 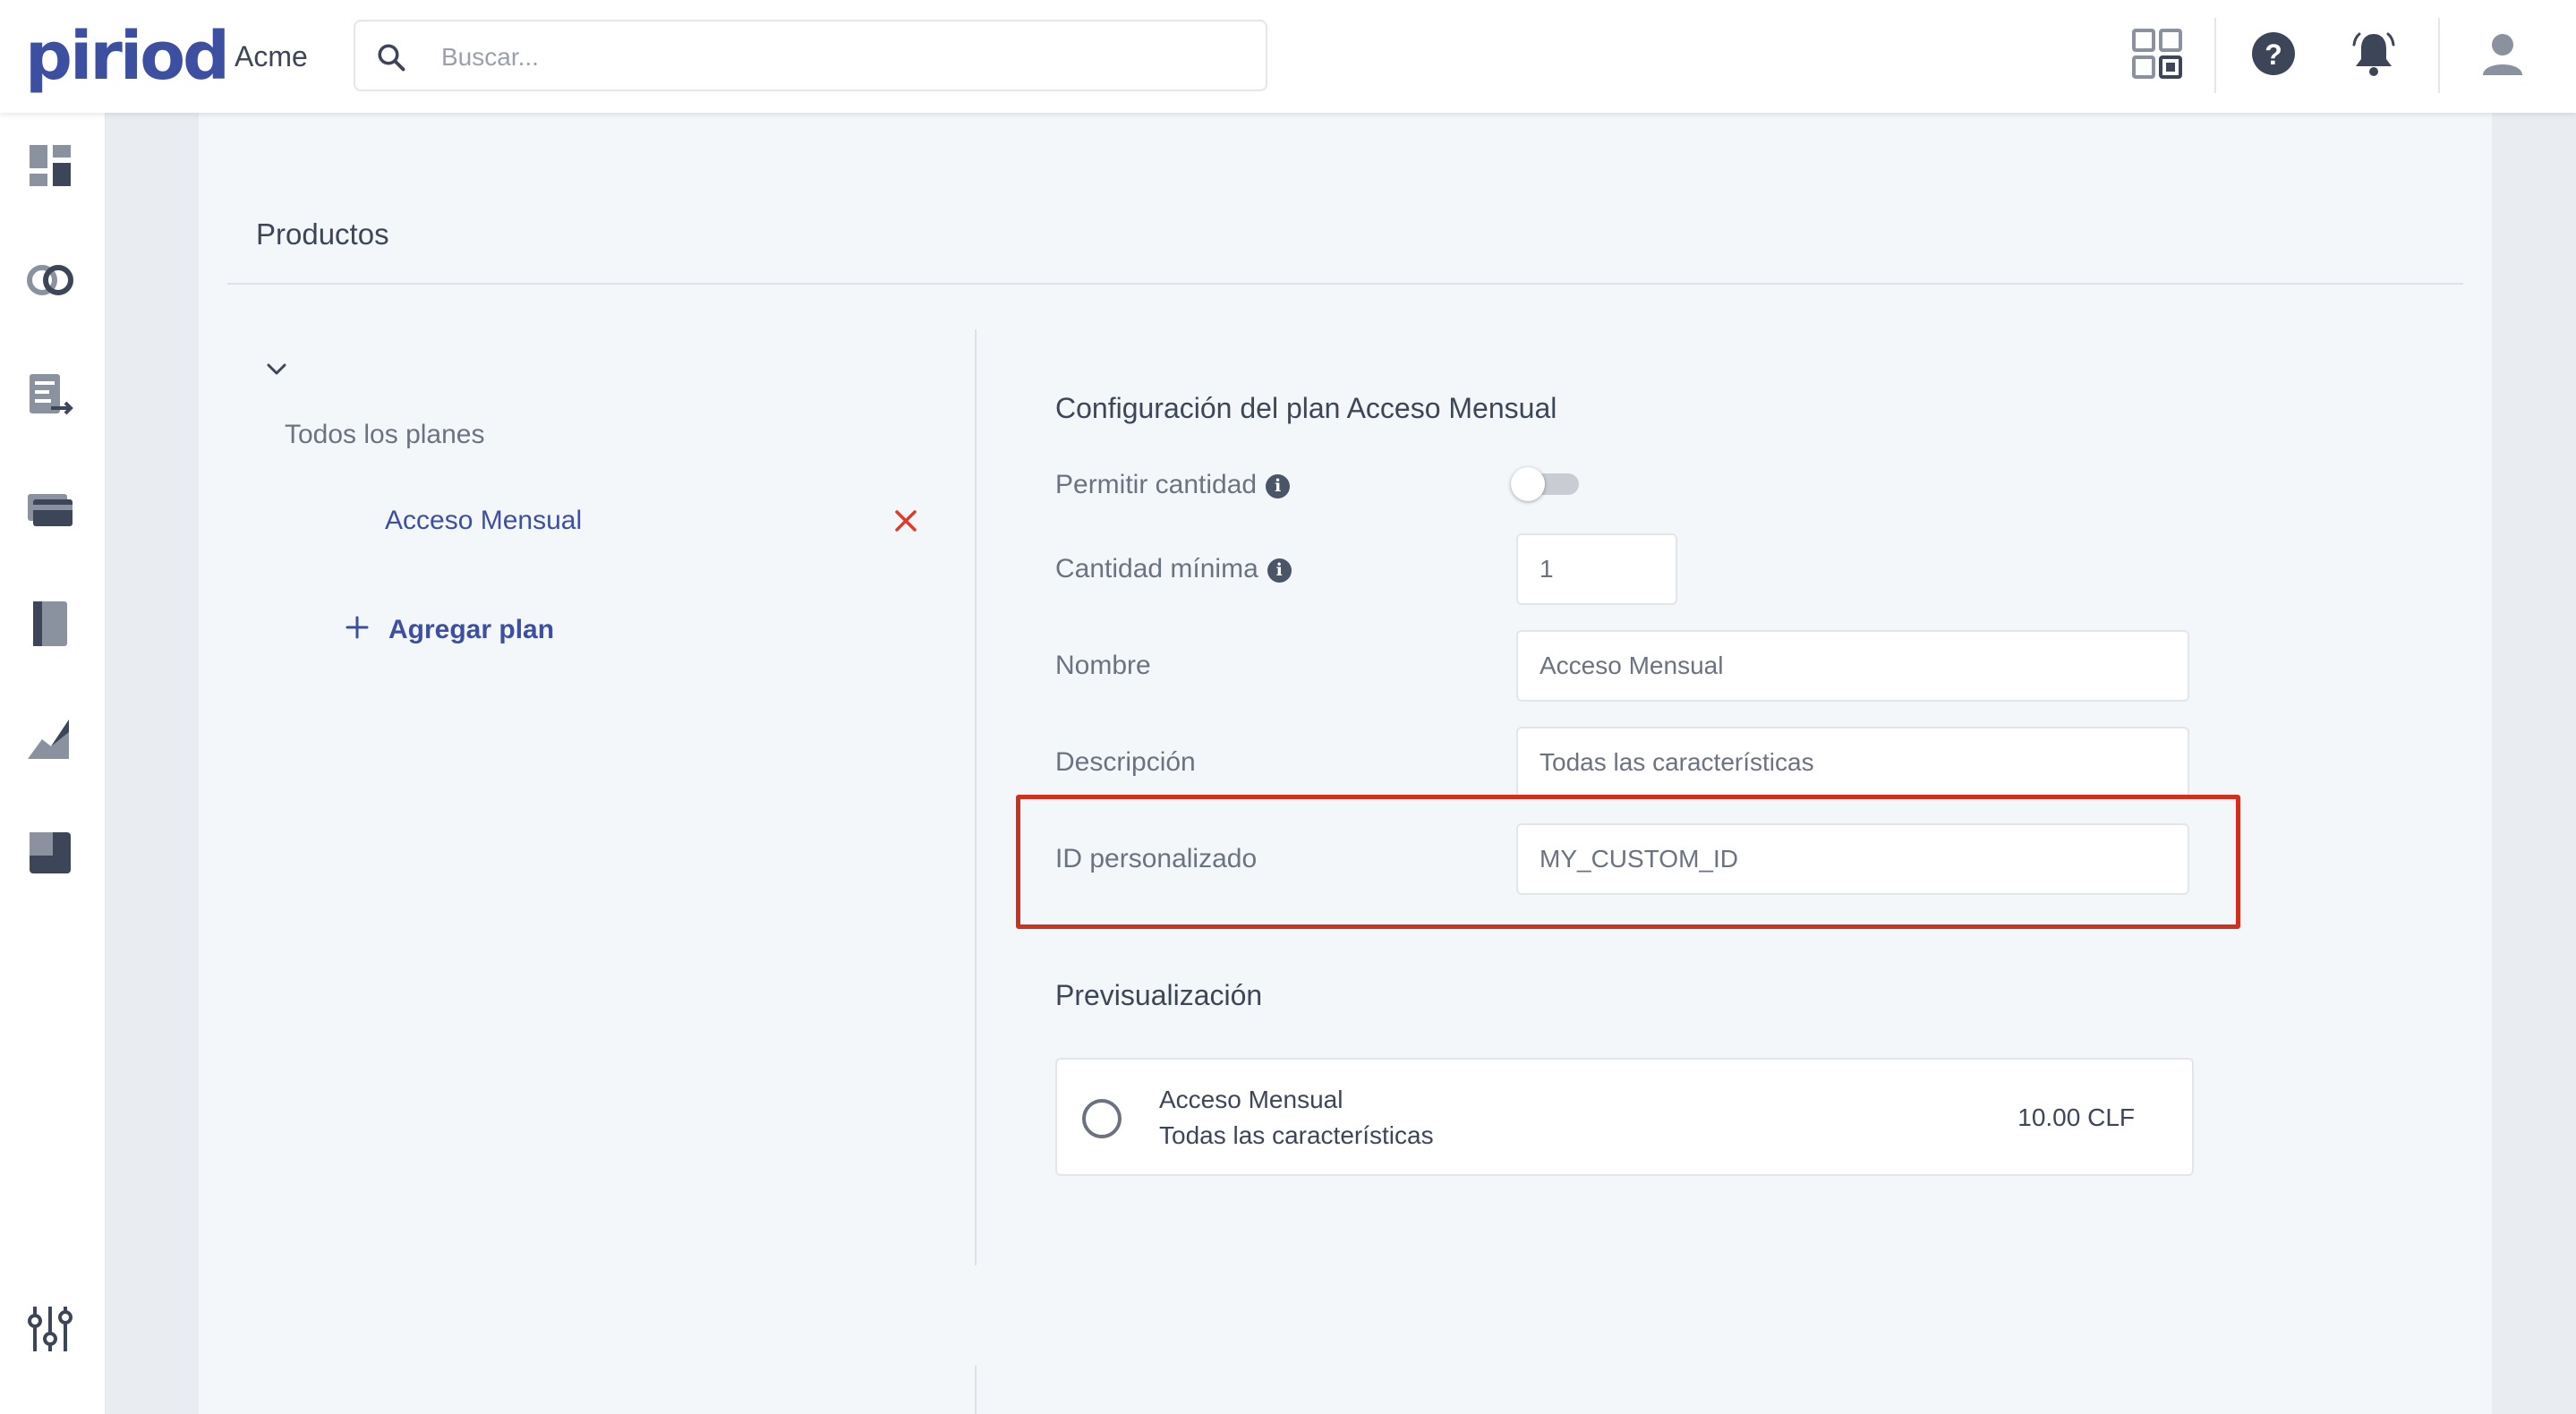 What do you see at coordinates (483, 521) in the screenshot?
I see `tree-plan-item: Acceso Mensual` at bounding box center [483, 521].